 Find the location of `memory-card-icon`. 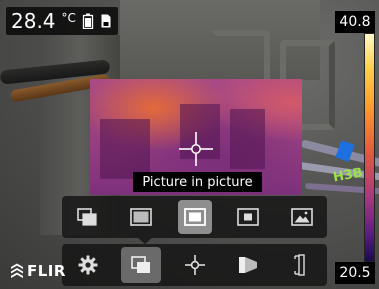

memory-card-icon is located at coordinates (106, 21).